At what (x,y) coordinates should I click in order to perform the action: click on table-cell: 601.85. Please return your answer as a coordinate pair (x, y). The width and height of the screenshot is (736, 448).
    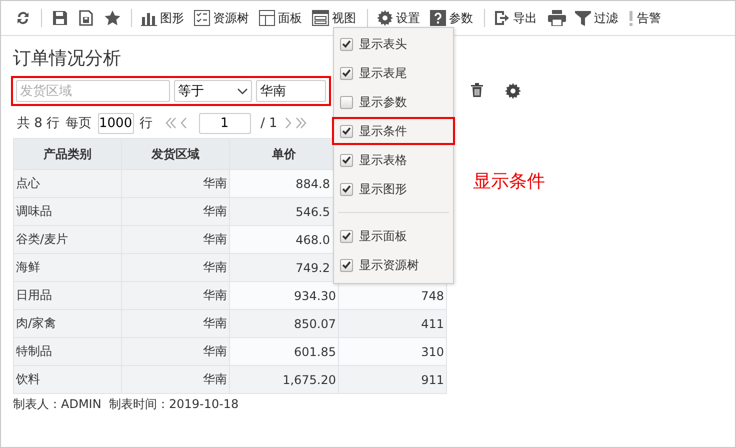
    Looking at the image, I should click on (284, 352).